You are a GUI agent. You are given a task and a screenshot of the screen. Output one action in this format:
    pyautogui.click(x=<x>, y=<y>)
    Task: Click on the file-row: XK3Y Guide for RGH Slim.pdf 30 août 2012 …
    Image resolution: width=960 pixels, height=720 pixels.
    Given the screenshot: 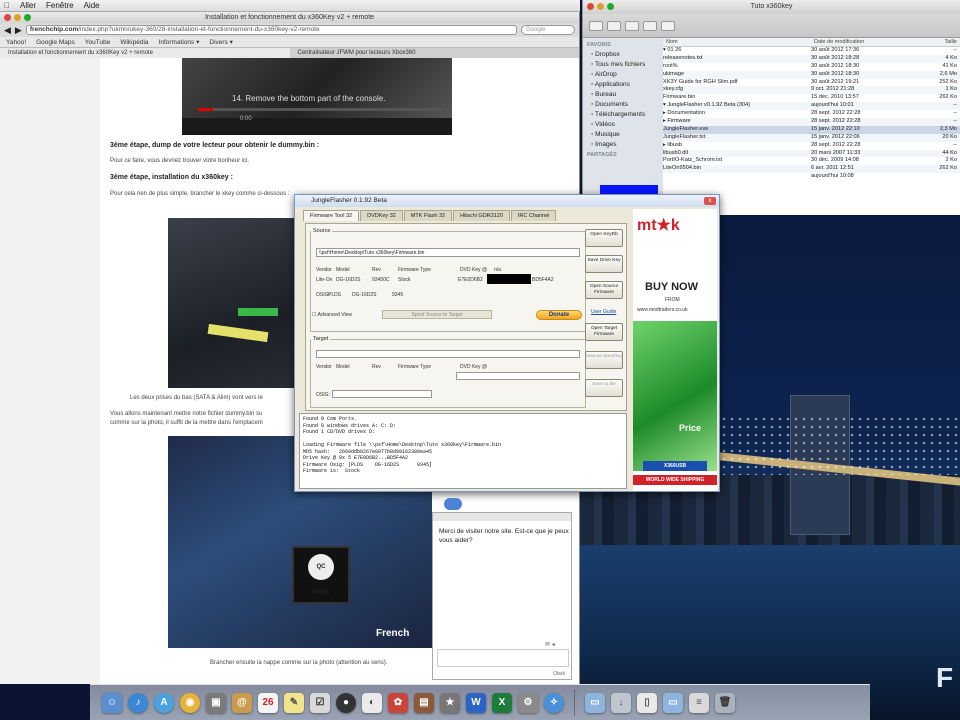 What is the action you would take?
    pyautogui.click(x=811, y=83)
    